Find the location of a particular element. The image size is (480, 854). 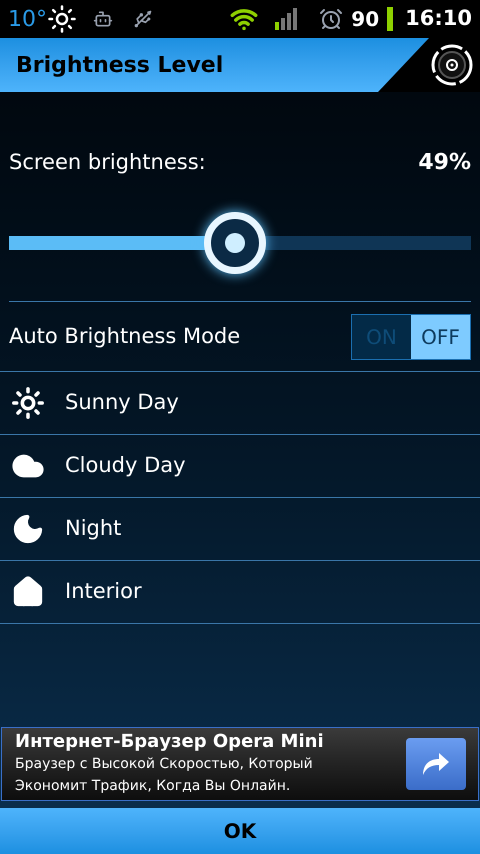

preset-item: Night is located at coordinates (240, 529).